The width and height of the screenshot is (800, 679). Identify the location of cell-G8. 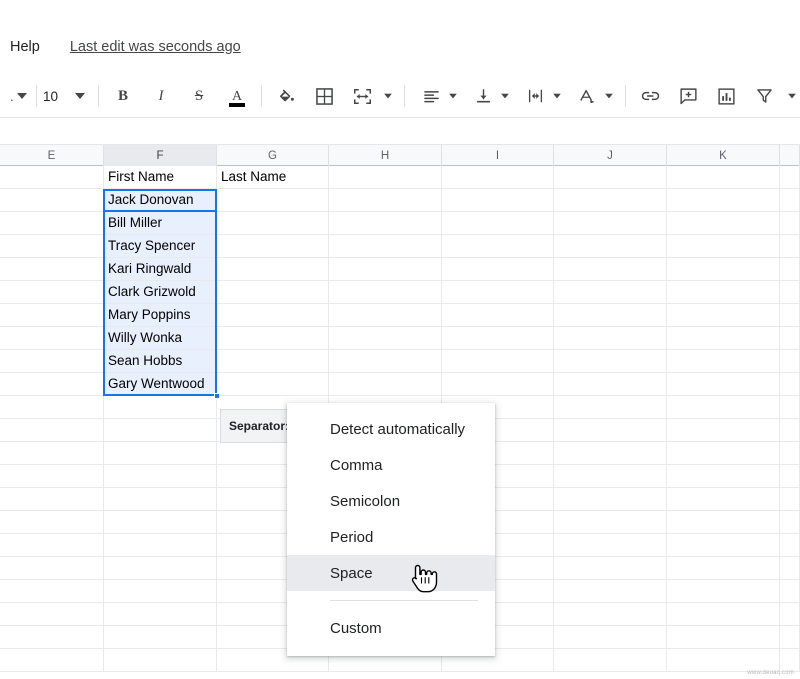
(273, 338).